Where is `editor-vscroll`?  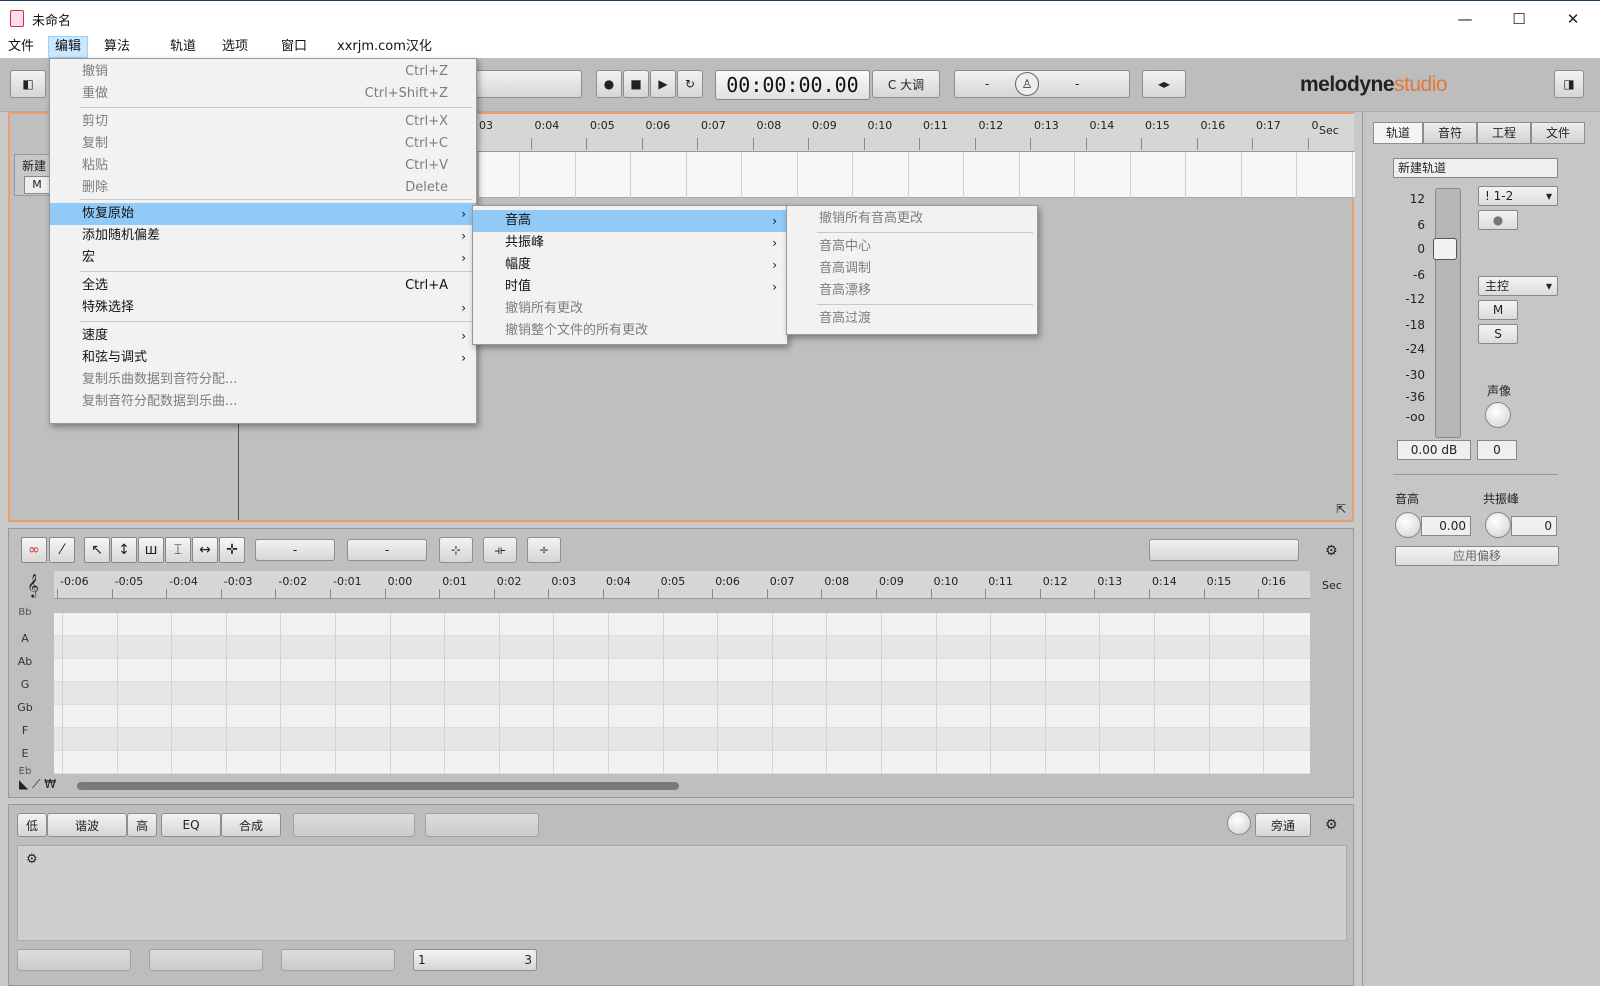 editor-vscroll is located at coordinates (1322, 694).